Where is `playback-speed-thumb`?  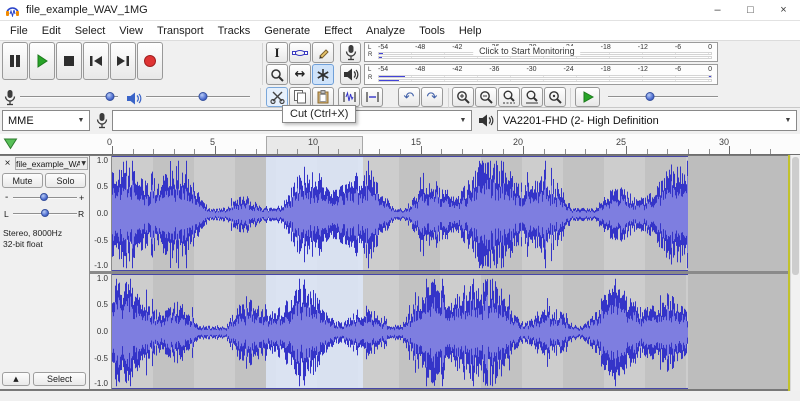
playback-speed-thumb is located at coordinates (650, 96).